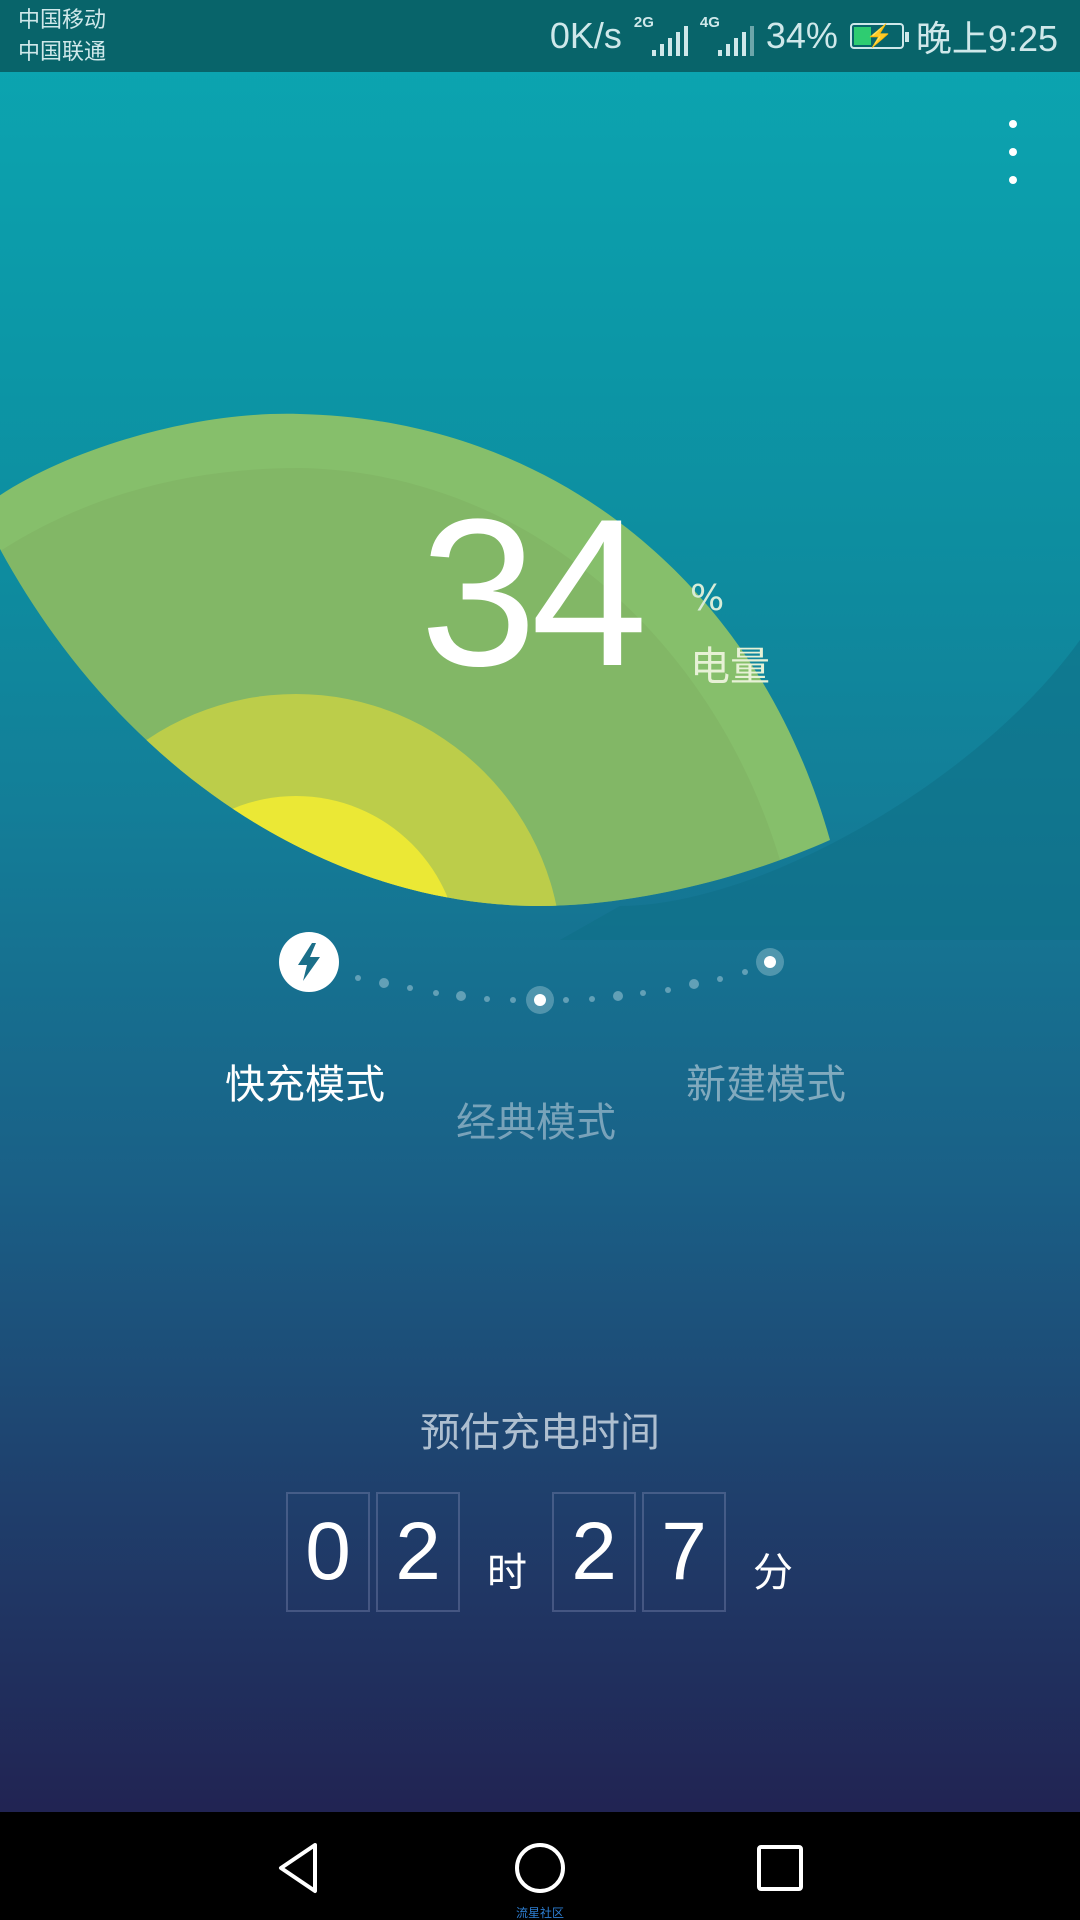  What do you see at coordinates (300, 1868) in the screenshot?
I see `back-icon` at bounding box center [300, 1868].